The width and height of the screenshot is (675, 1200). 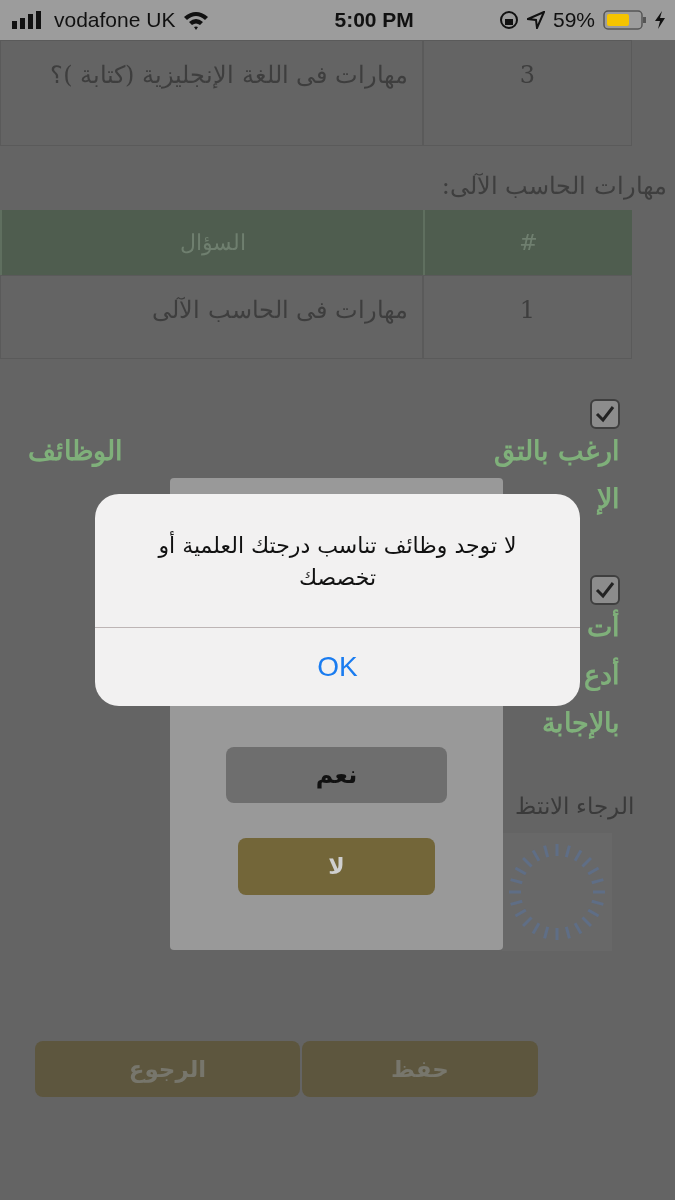 I want to click on agreement-text: أت, so click(x=603, y=627).